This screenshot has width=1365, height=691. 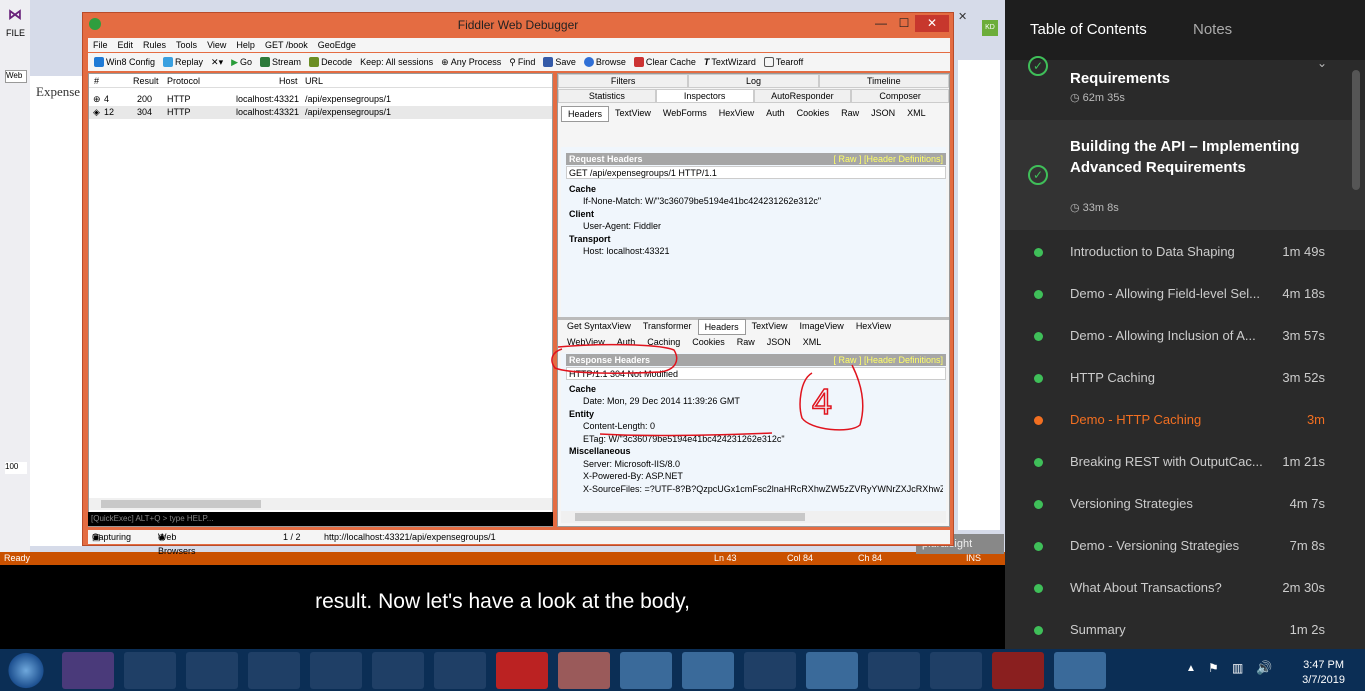 I want to click on resp-tab-raw: Raw, so click(x=746, y=342).